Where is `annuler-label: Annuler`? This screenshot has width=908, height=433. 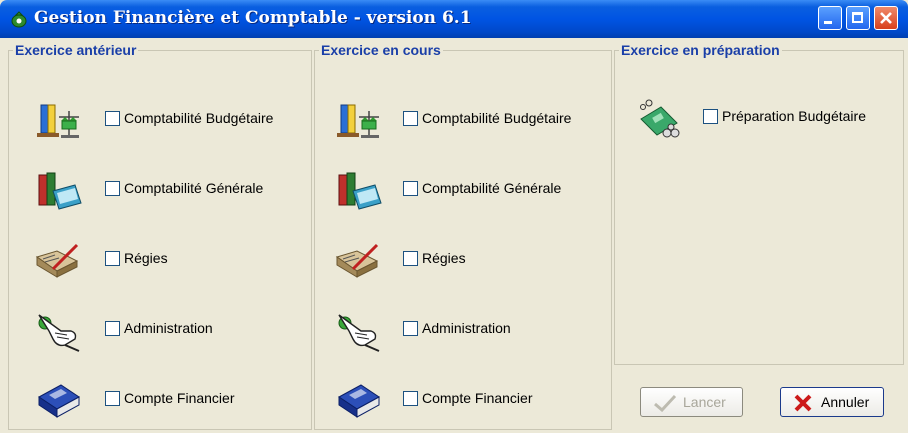
annuler-label: Annuler is located at coordinates (845, 402).